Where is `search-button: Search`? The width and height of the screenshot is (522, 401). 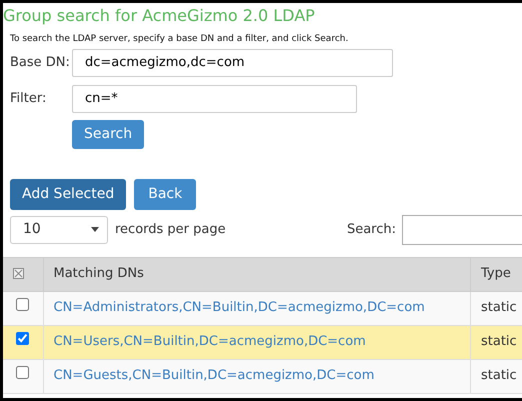 search-button: Search is located at coordinates (108, 134).